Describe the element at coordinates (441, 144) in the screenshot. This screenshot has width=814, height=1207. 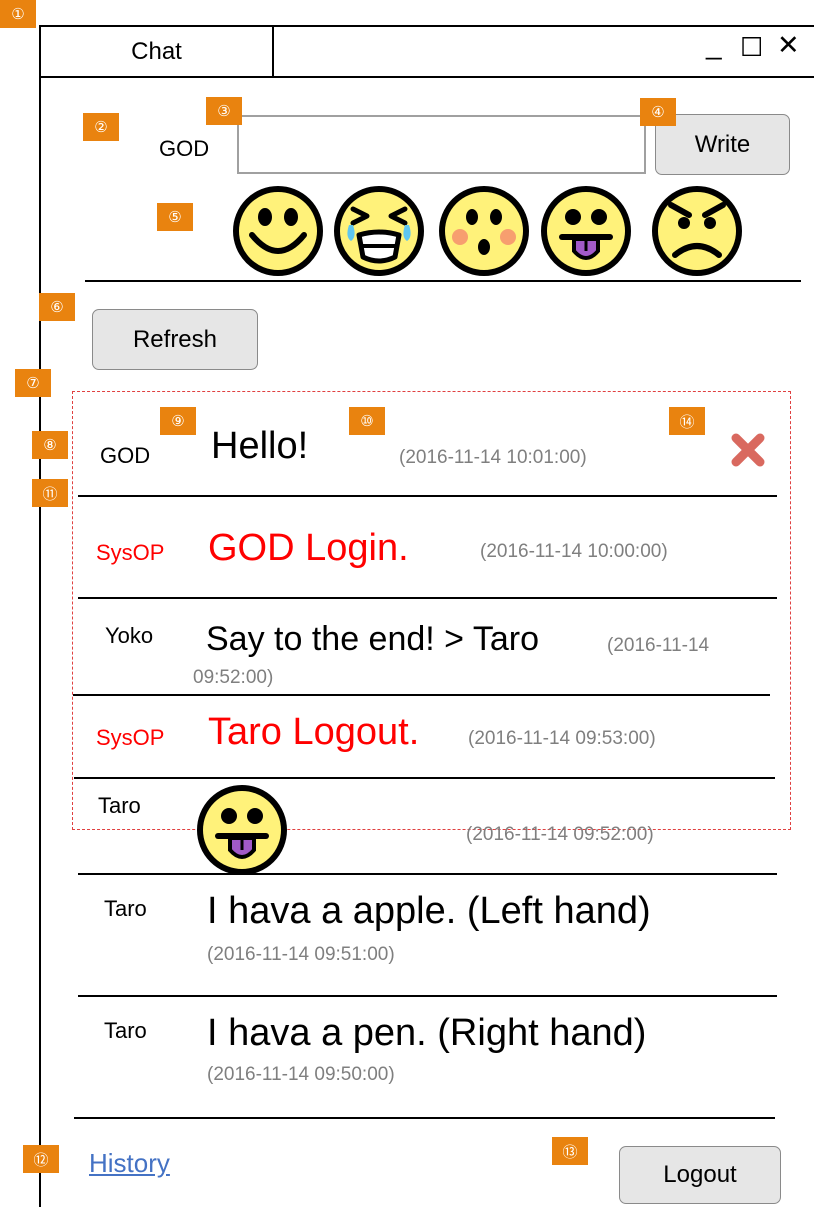
I see `message-input` at that location.